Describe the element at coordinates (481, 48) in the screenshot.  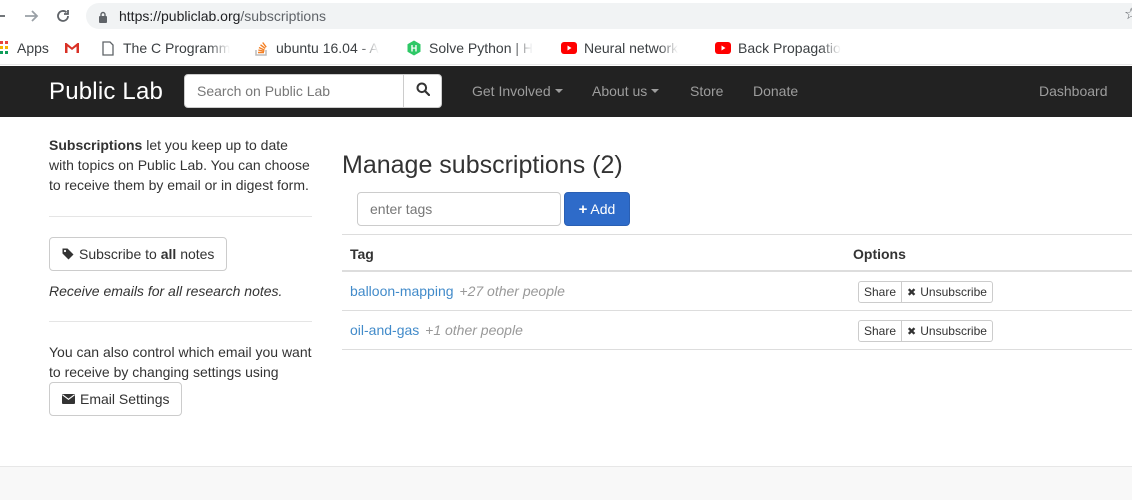
I see `bookmark-label: Solve Python | H` at that location.